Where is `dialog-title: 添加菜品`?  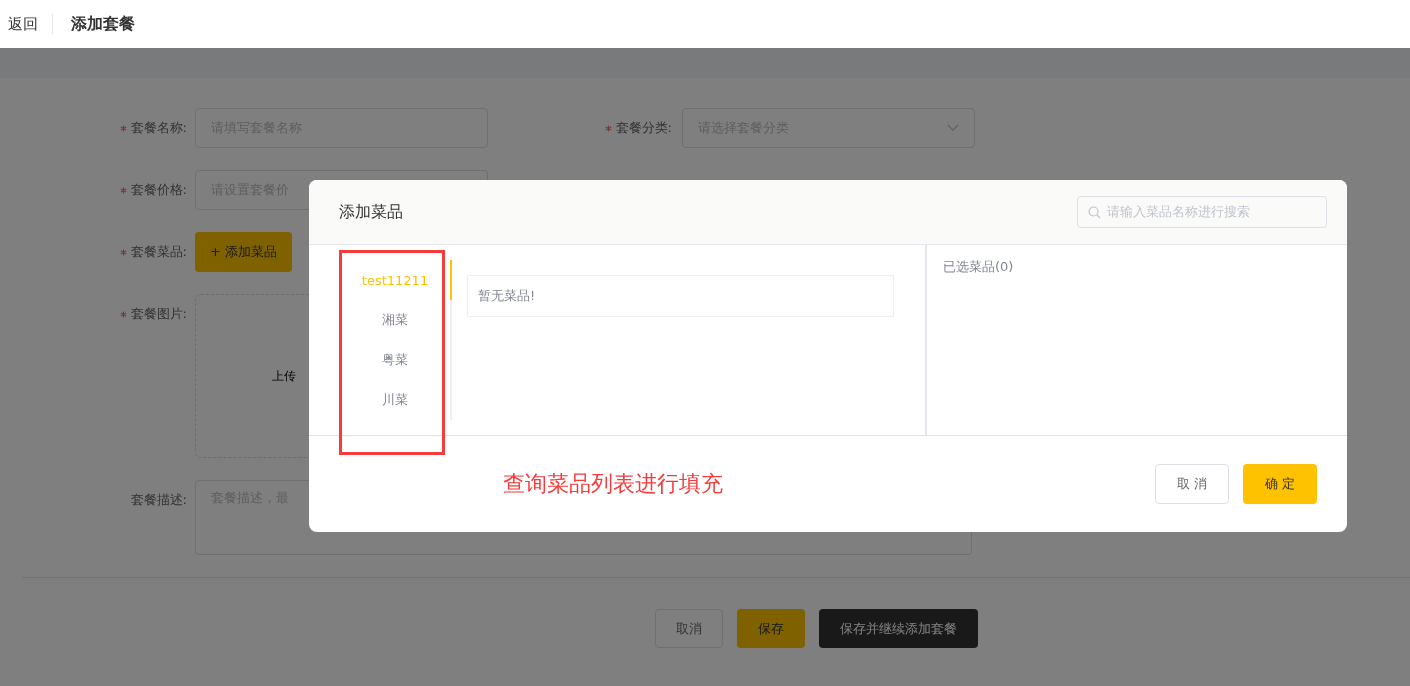 dialog-title: 添加菜品 is located at coordinates (371, 212).